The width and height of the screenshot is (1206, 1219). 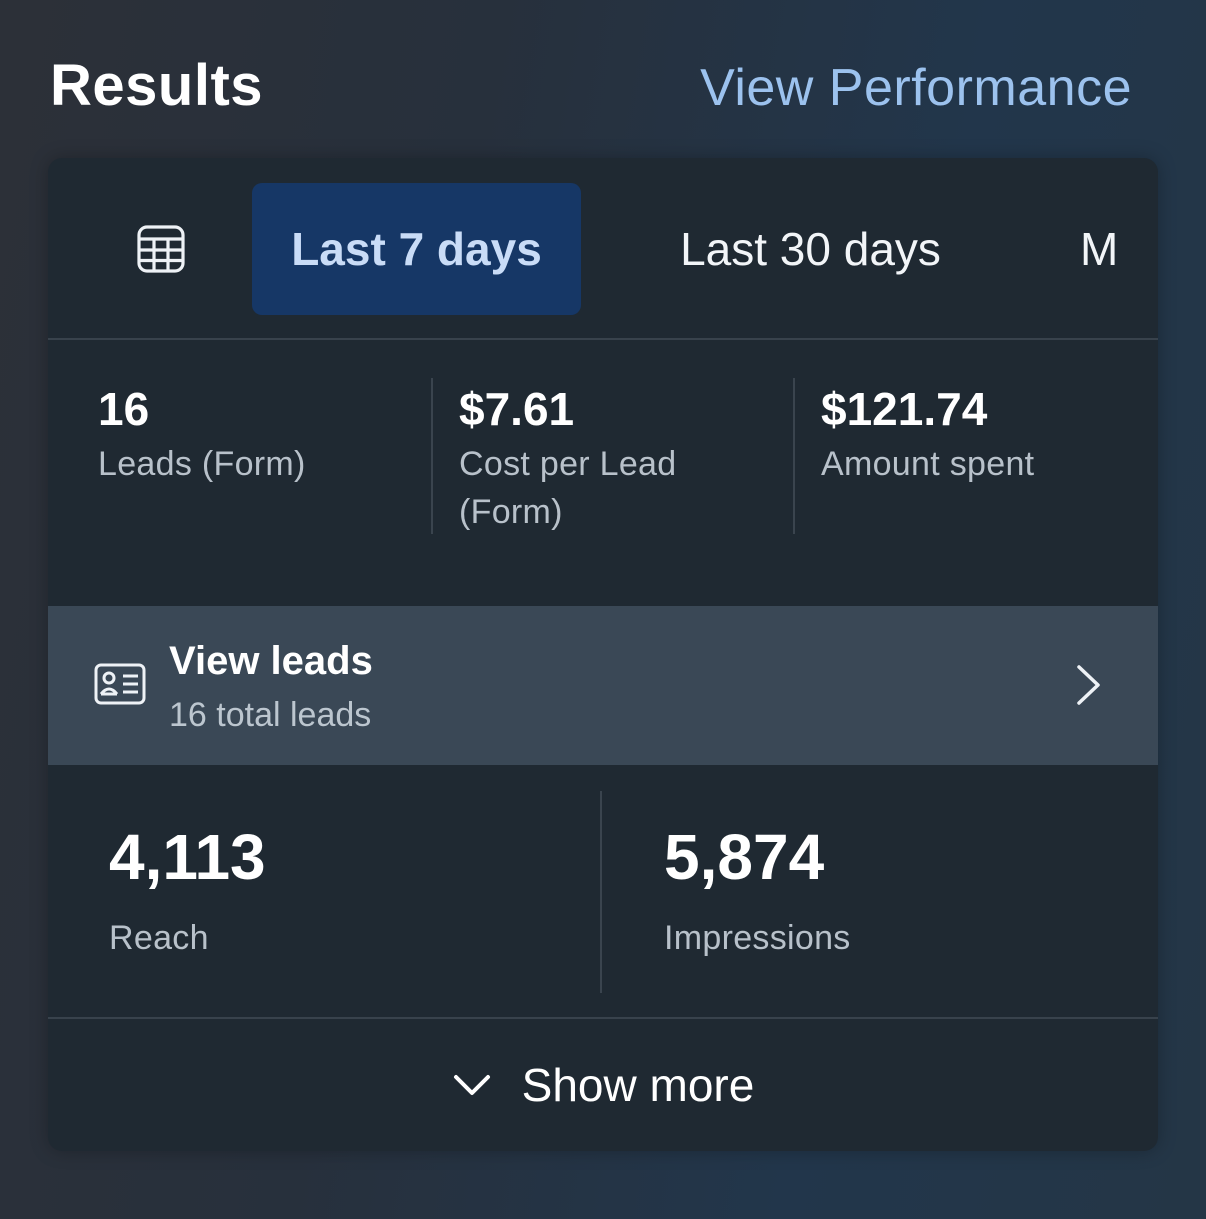 I want to click on results-header: Results View Performance, so click(x=603, y=79).